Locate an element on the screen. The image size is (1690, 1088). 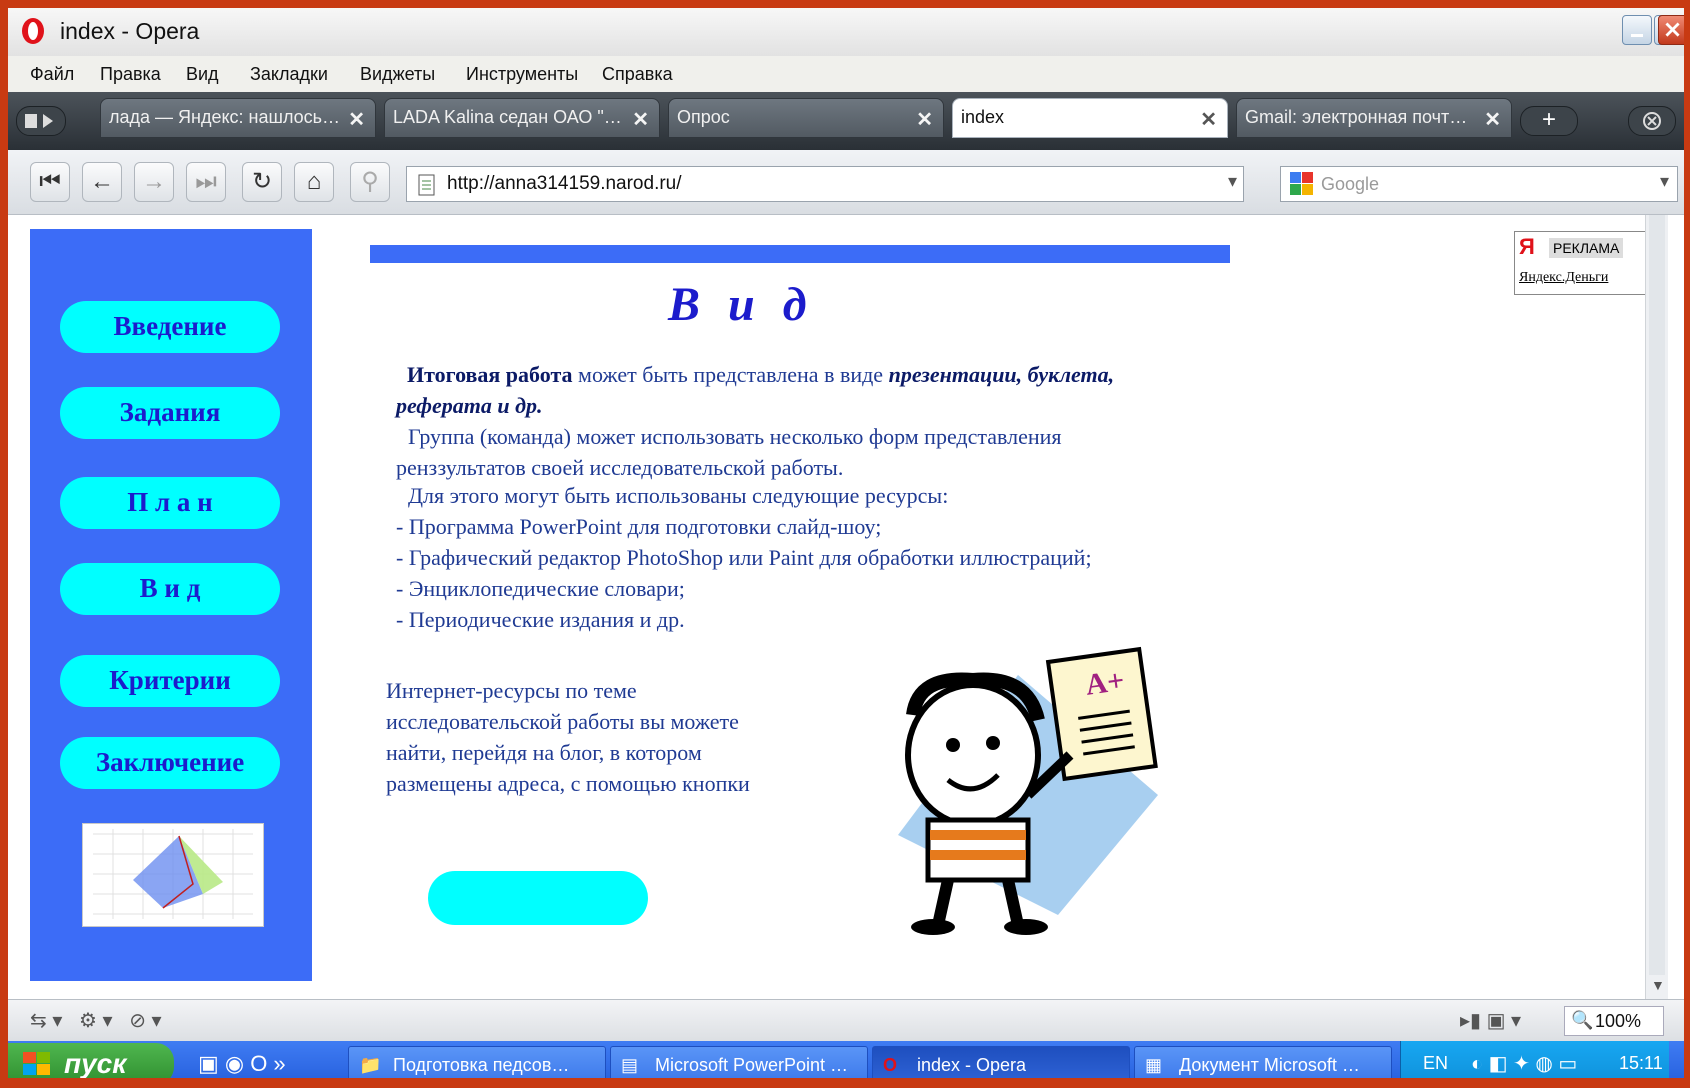
forward-button: → is located at coordinates (154, 182).